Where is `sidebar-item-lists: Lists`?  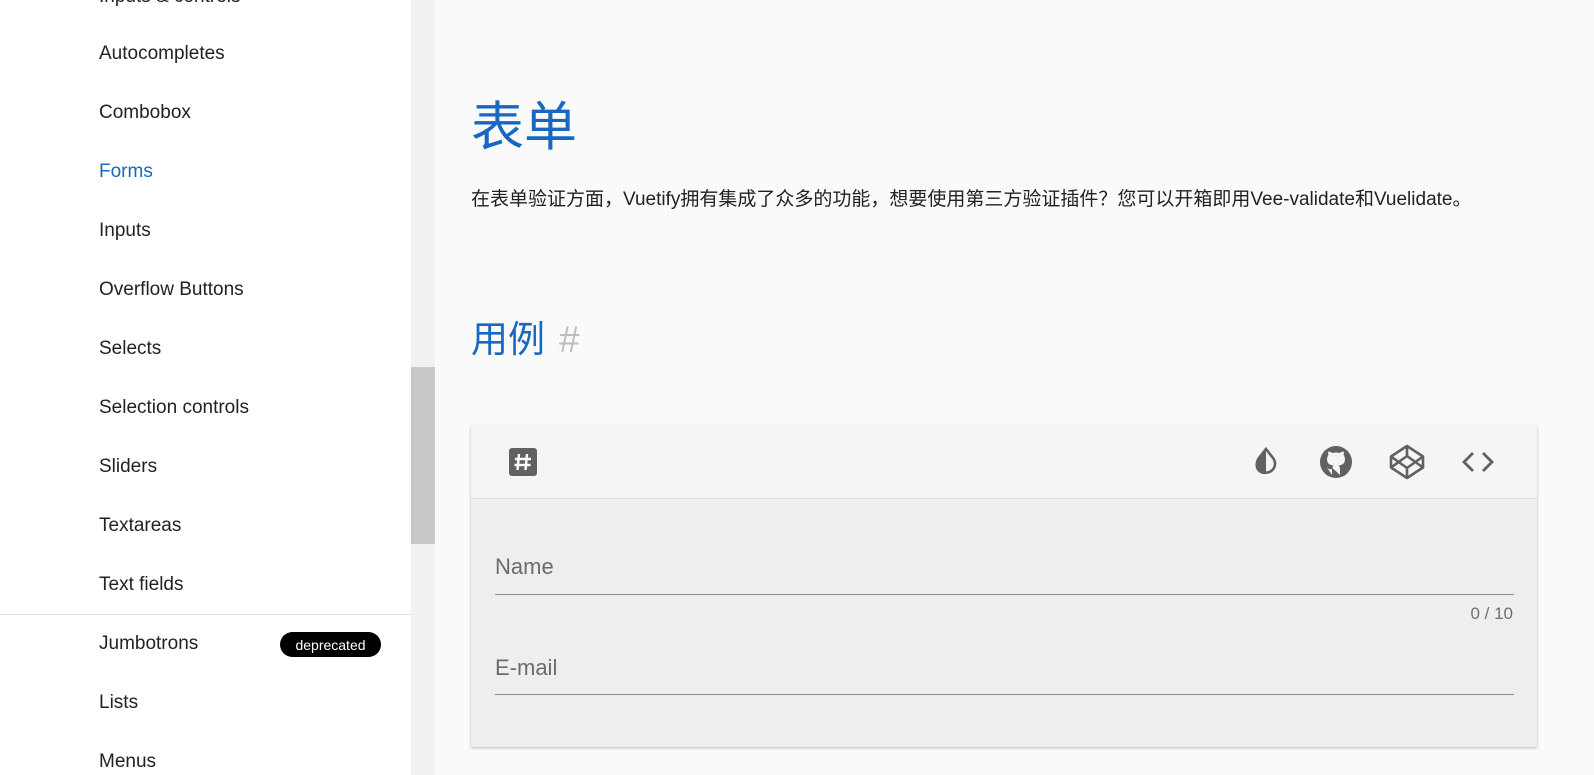
sidebar-item-lists: Lists is located at coordinates (118, 703).